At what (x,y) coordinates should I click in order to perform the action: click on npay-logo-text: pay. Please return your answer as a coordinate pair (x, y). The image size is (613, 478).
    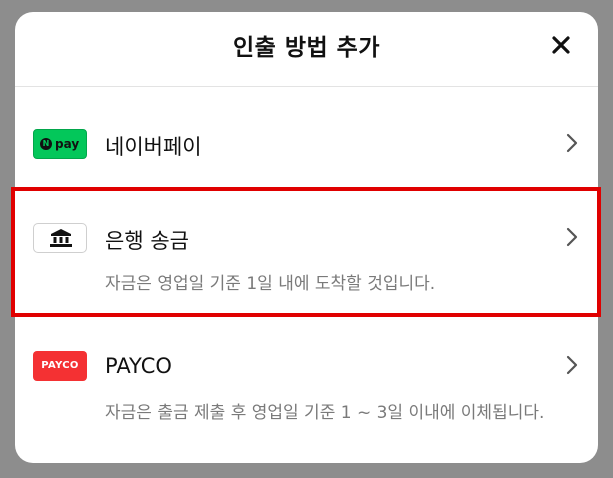
    Looking at the image, I should click on (67, 144).